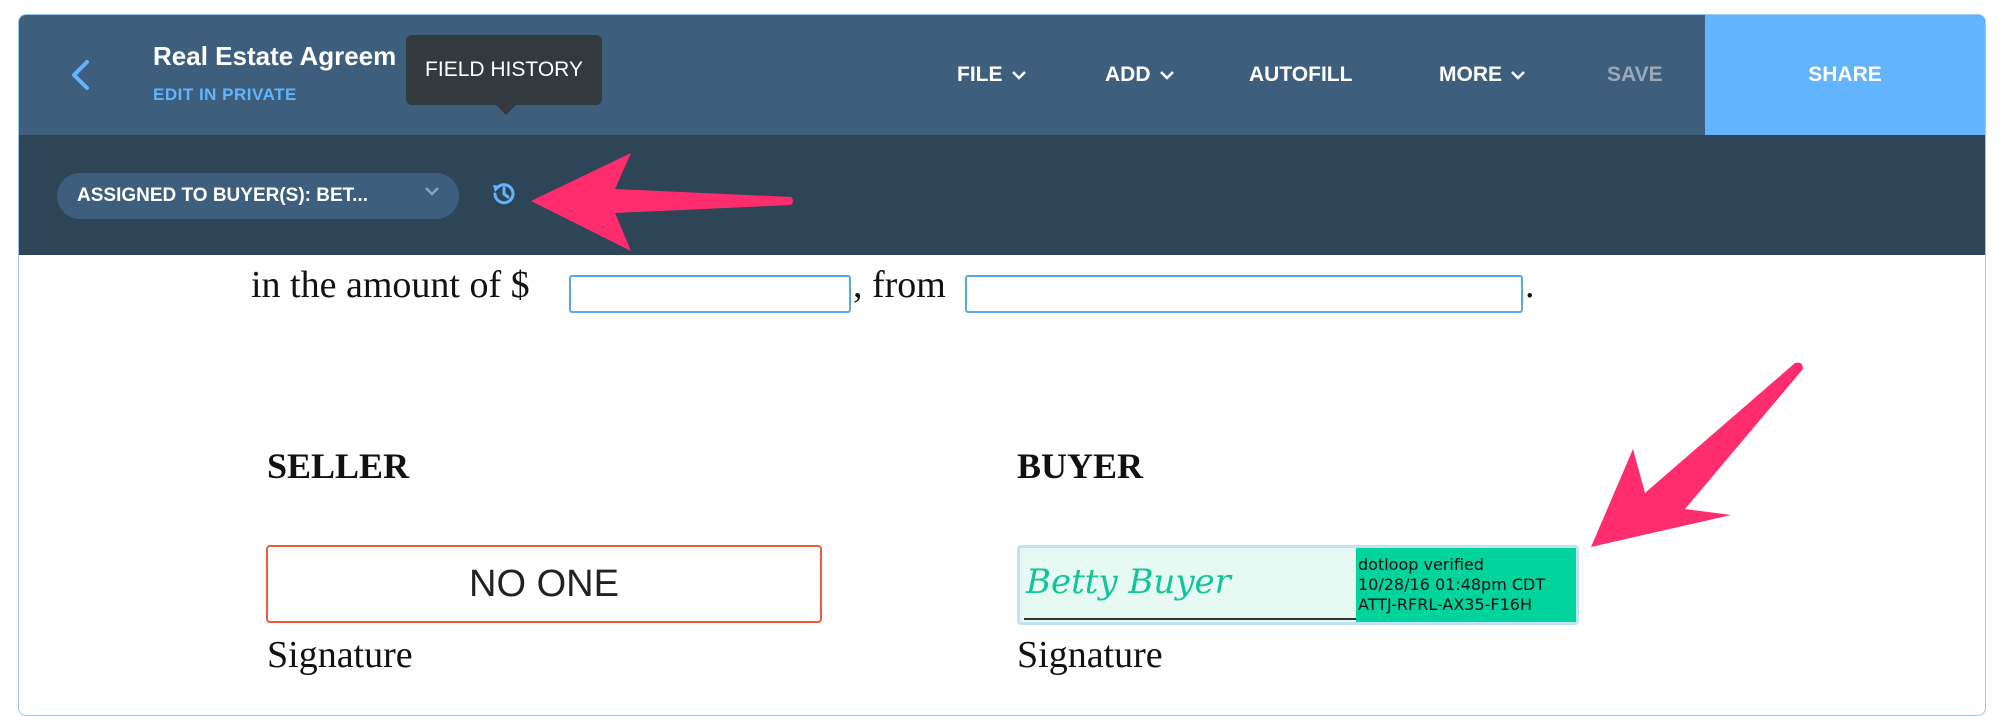 The width and height of the screenshot is (2004, 716). Describe the element at coordinates (1530, 285) in the screenshot. I see `period-text: .` at that location.